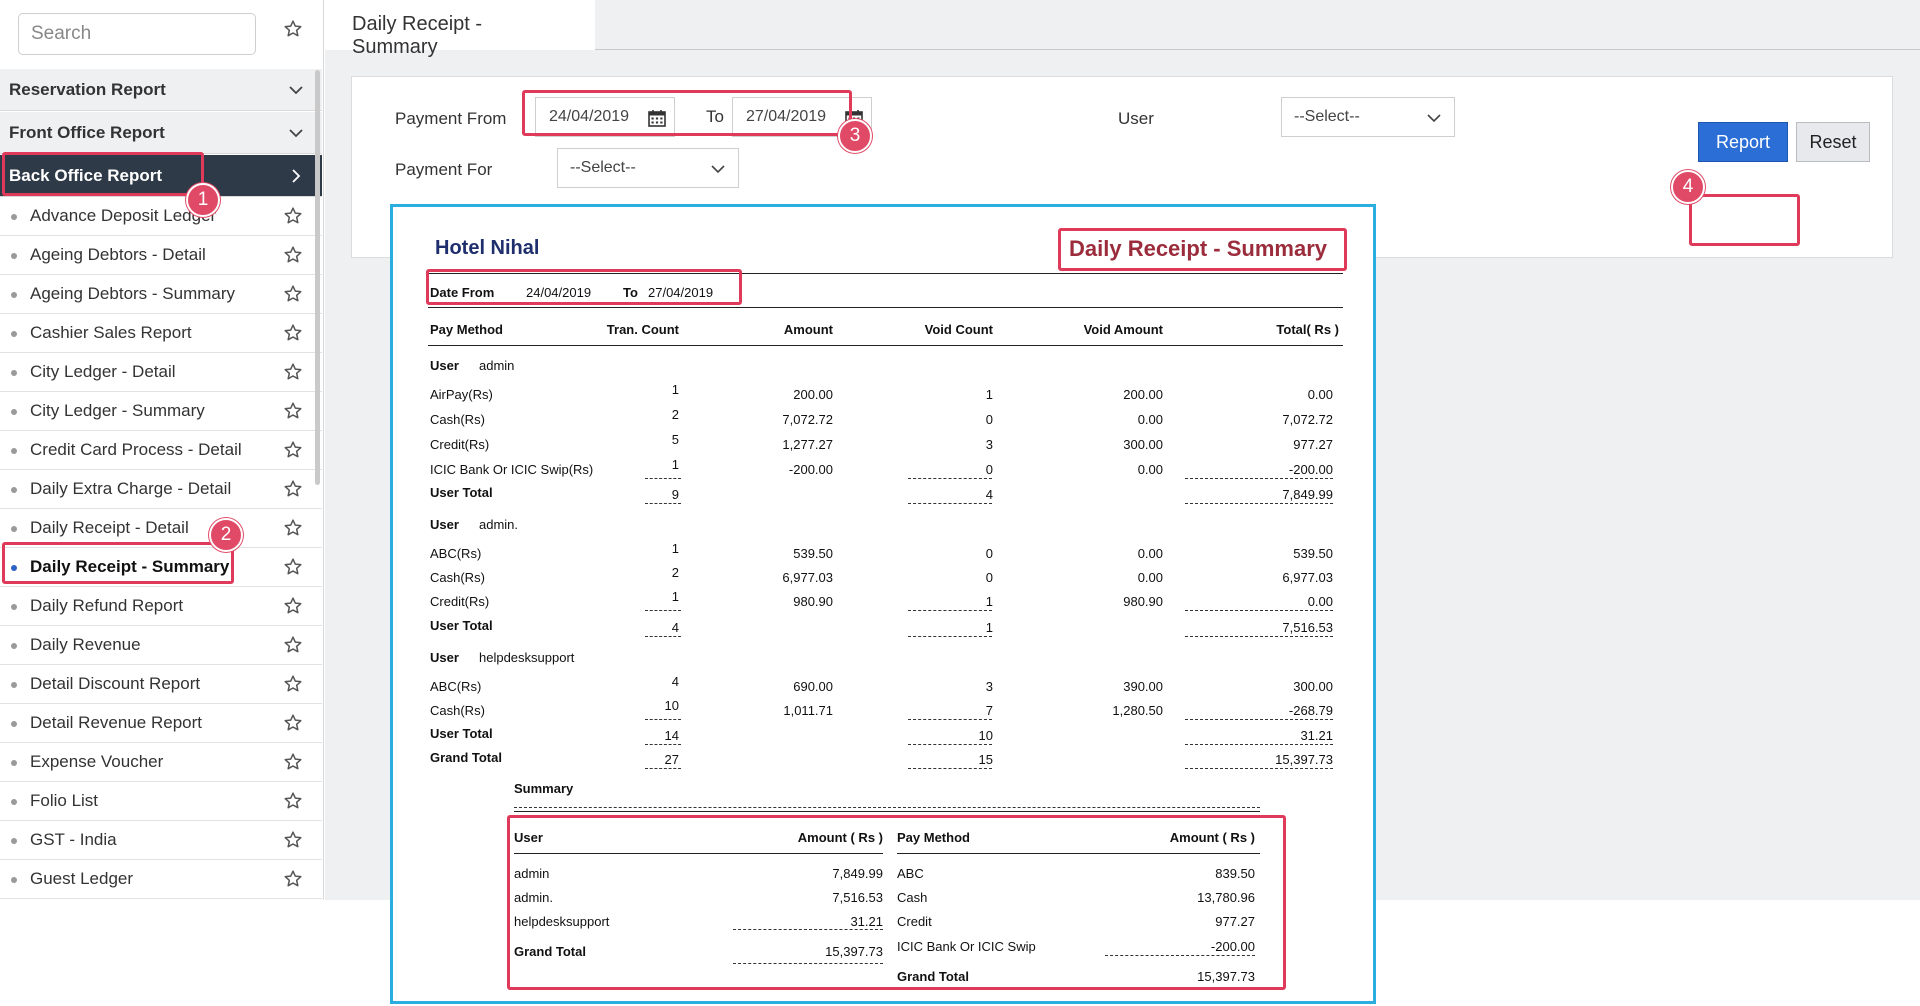  I want to click on search-box, so click(137, 34).